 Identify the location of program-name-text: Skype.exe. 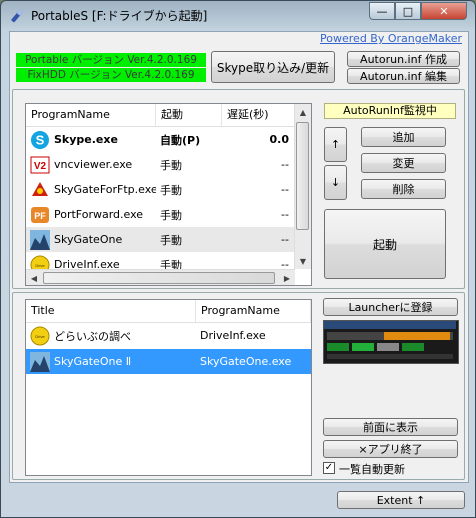
(86, 139).